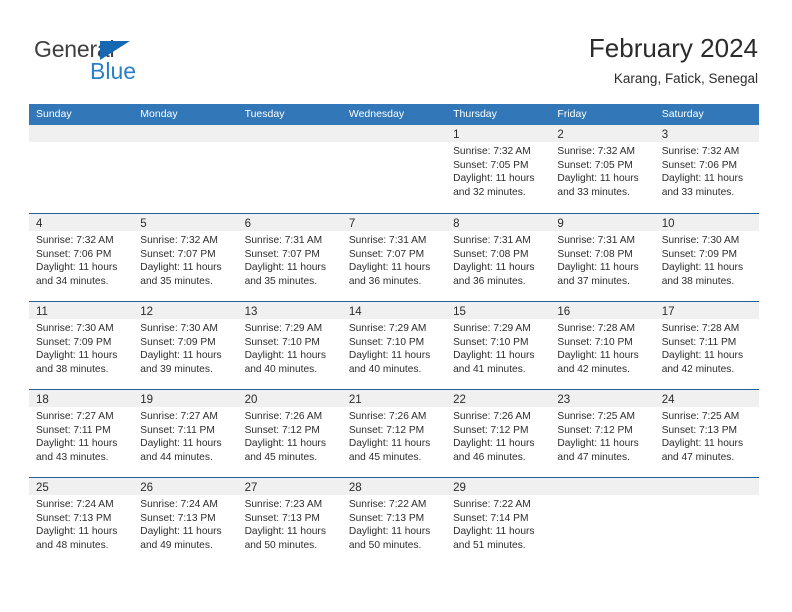  What do you see at coordinates (75, 416) in the screenshot?
I see `day-detail-line: Sunrise: 7:27 AM` at bounding box center [75, 416].